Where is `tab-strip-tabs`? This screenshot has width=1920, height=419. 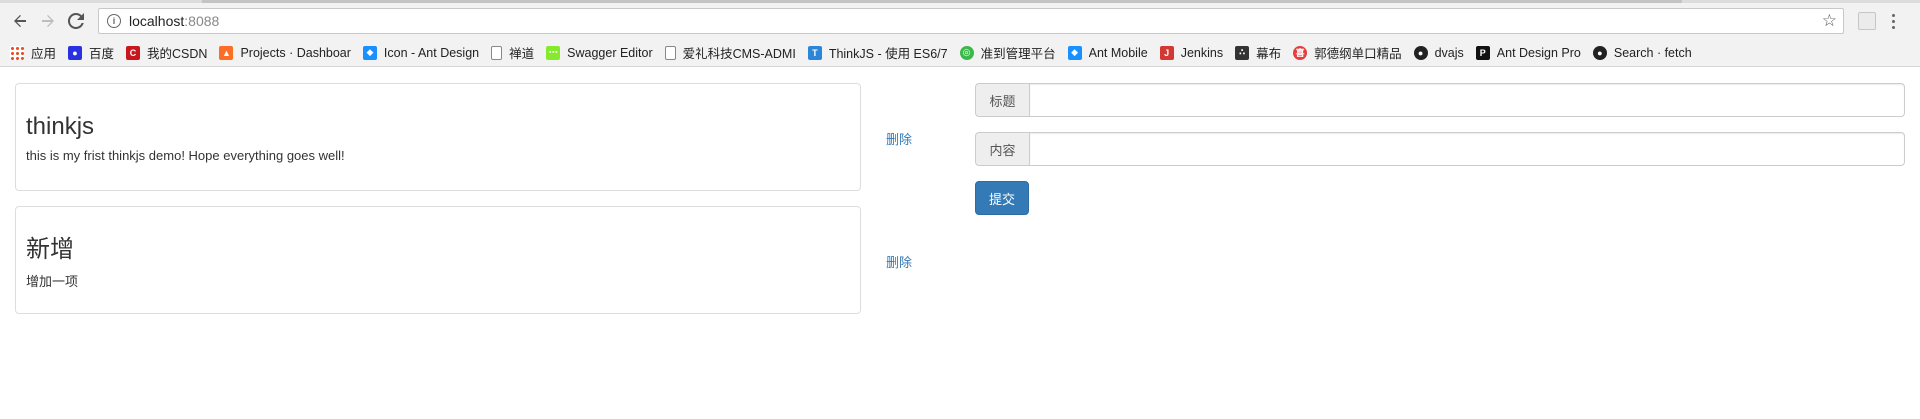
tab-strip-tabs is located at coordinates (942, 1).